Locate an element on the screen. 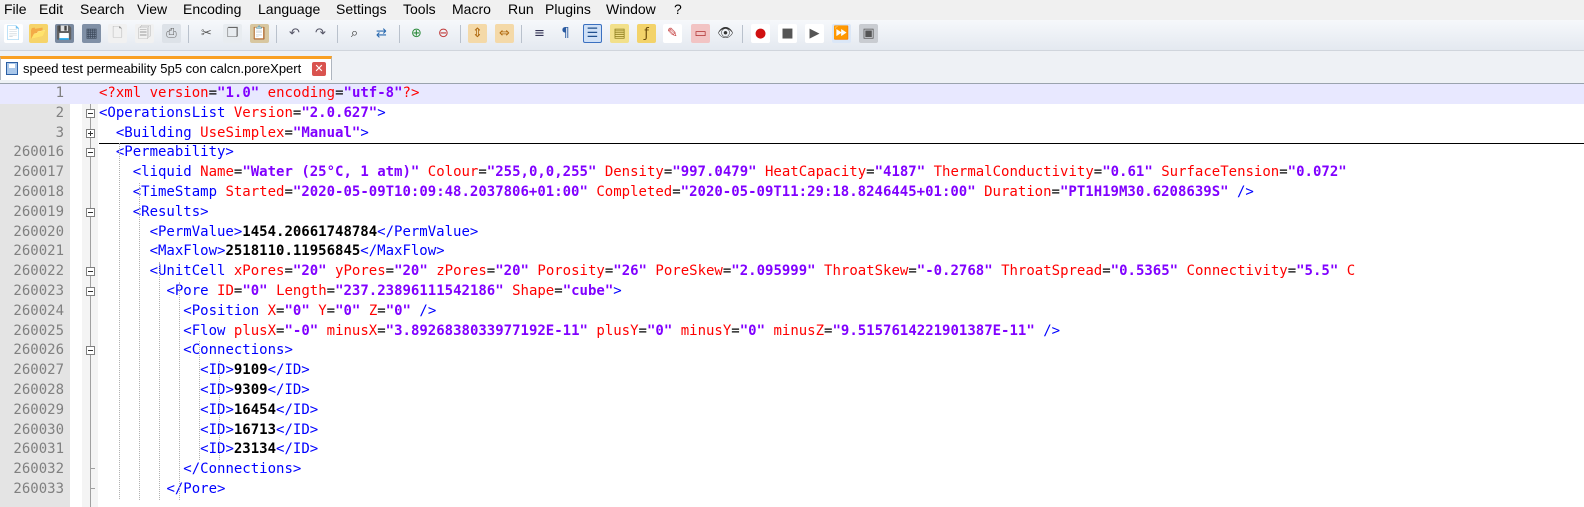  saved-file-icon is located at coordinates (12, 68).